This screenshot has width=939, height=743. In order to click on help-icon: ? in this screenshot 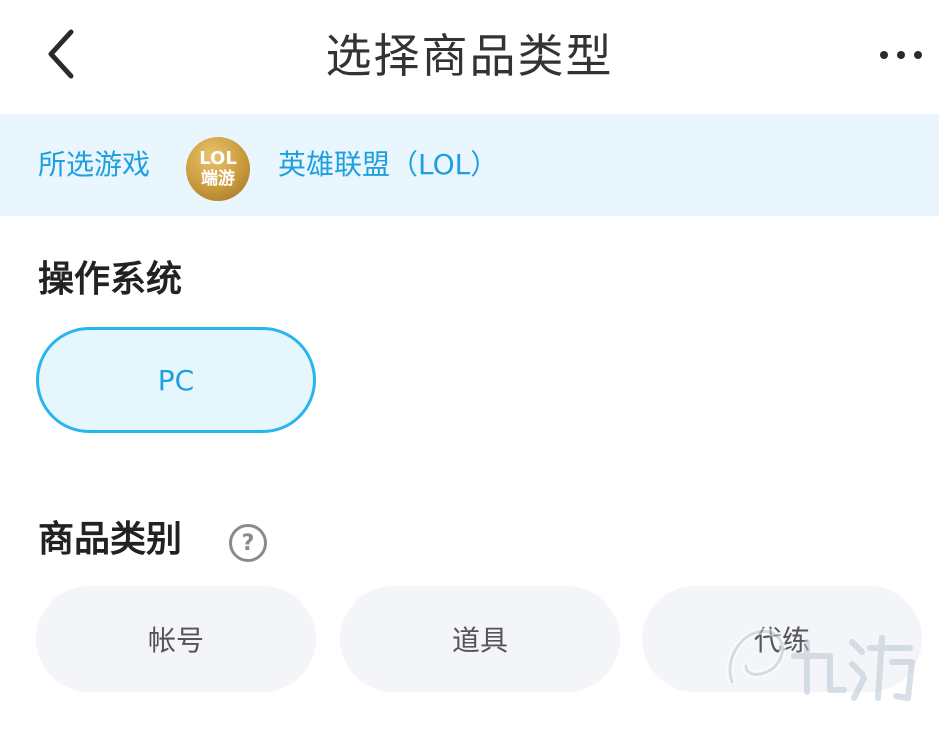, I will do `click(248, 543)`.